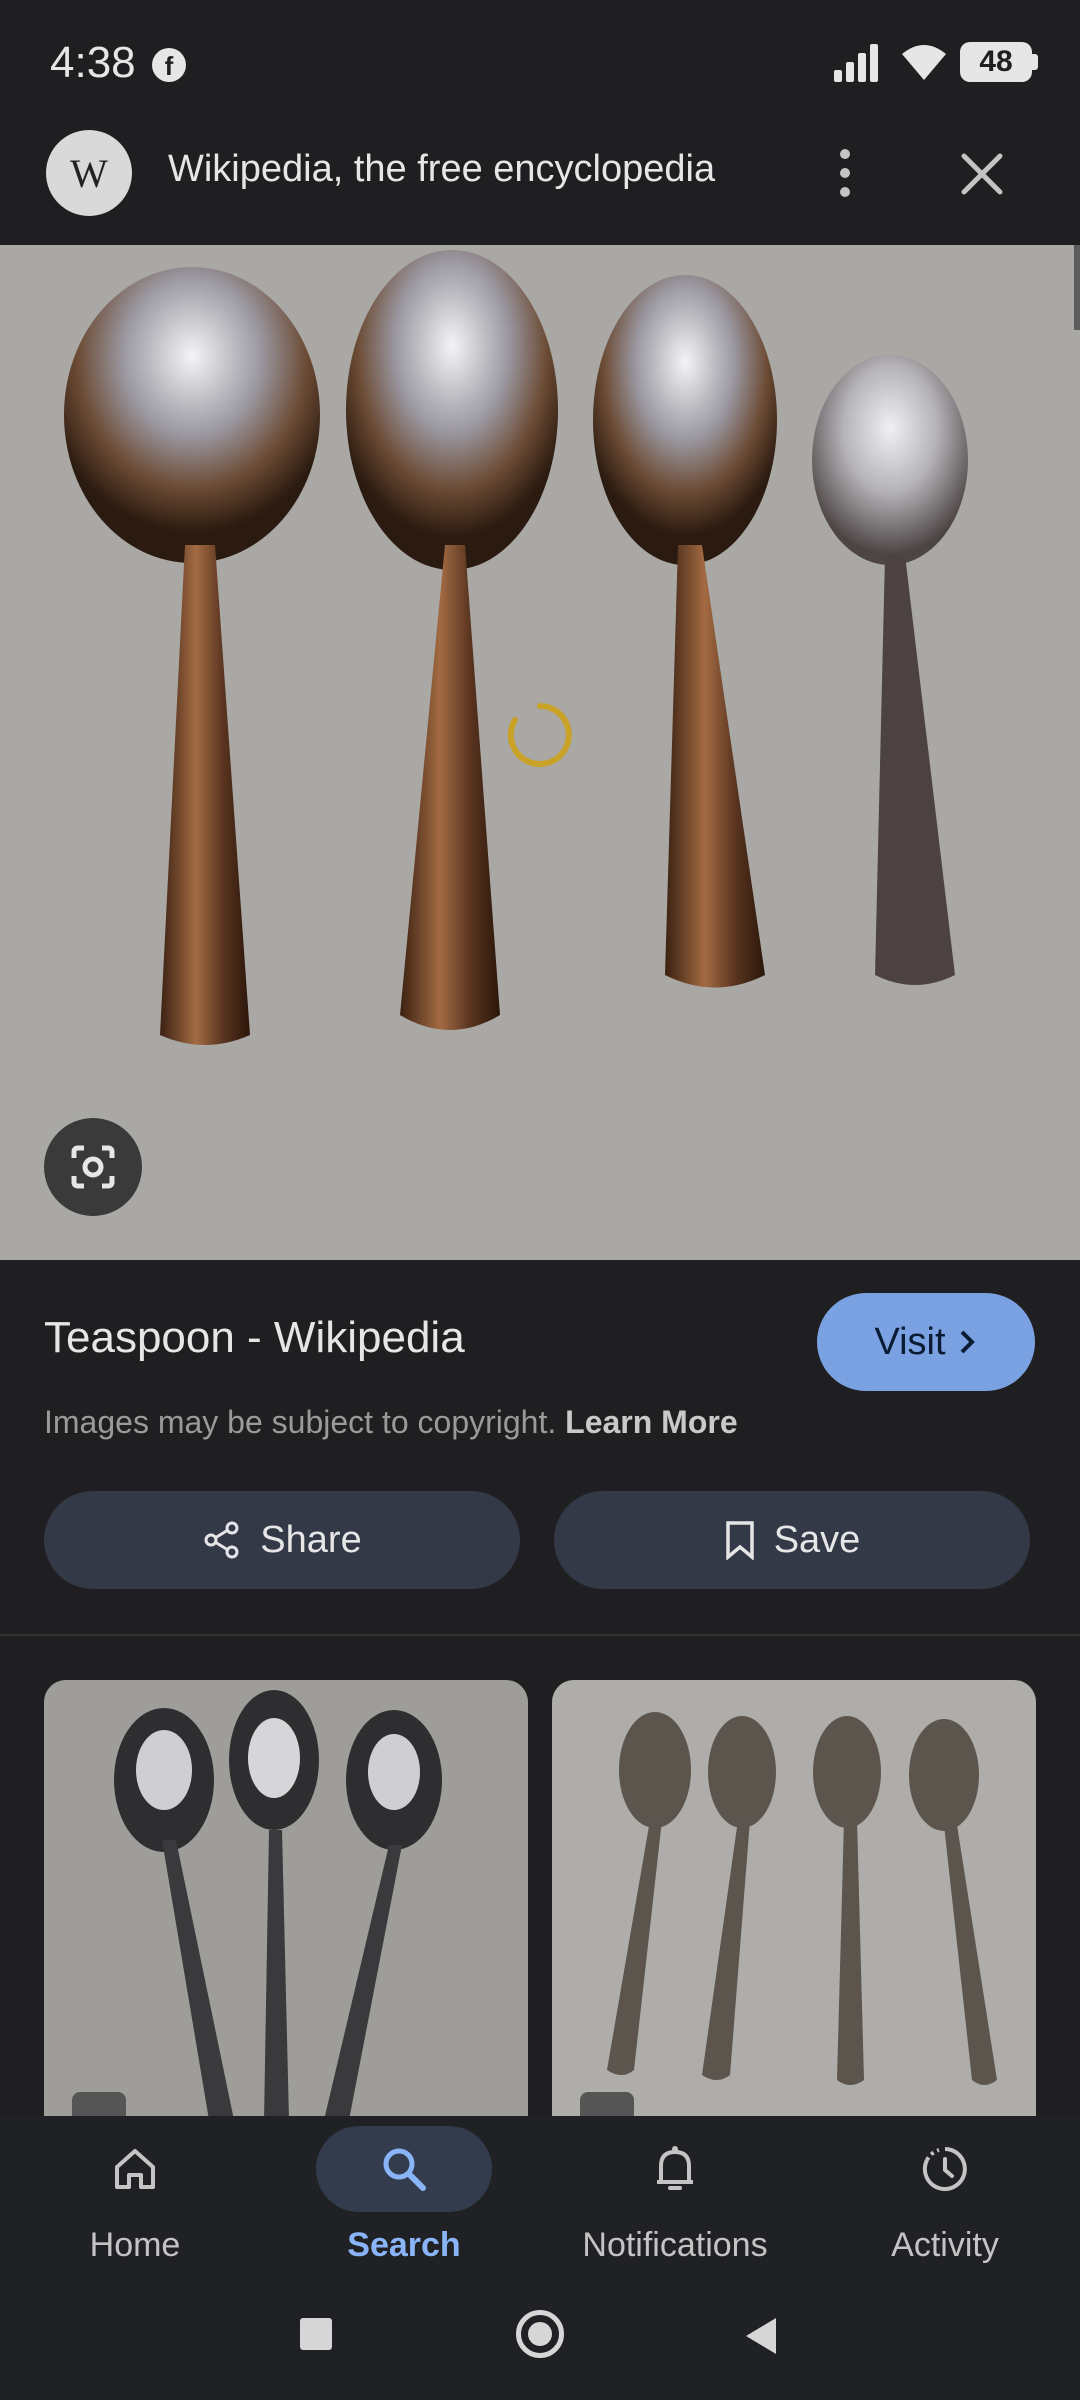  What do you see at coordinates (89, 173) in the screenshot?
I see `source-avatar: W` at bounding box center [89, 173].